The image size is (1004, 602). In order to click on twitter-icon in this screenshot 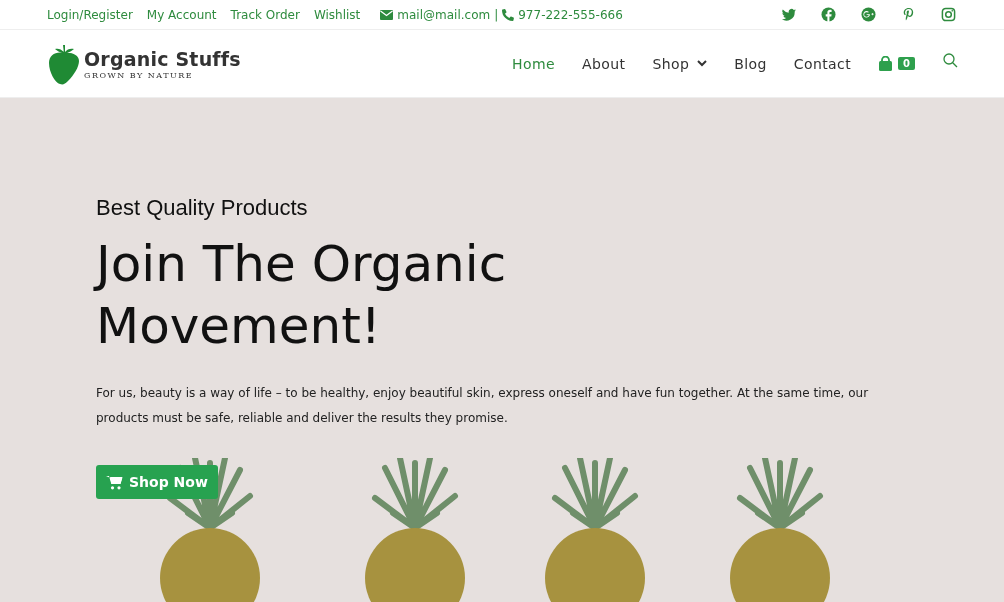, I will do `click(788, 14)`.